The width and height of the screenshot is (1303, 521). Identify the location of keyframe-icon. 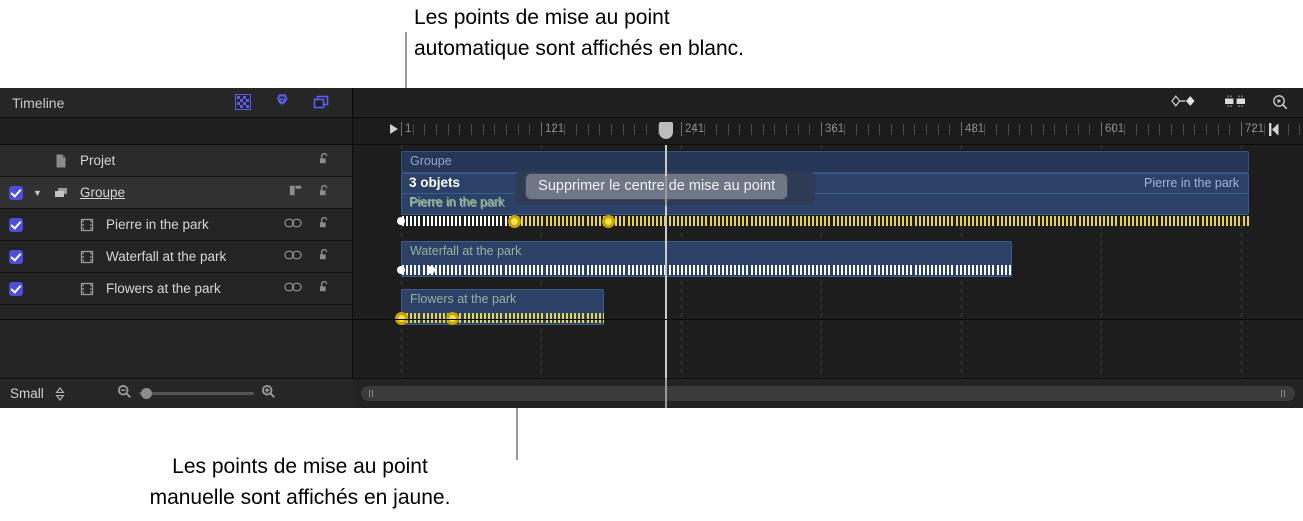
(1184, 102).